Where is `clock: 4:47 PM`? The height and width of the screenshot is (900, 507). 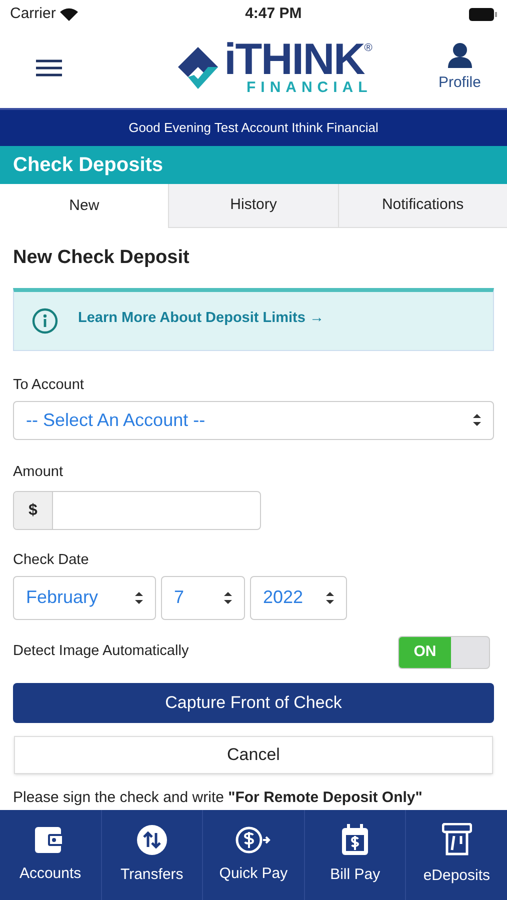
clock: 4:47 PM is located at coordinates (273, 14).